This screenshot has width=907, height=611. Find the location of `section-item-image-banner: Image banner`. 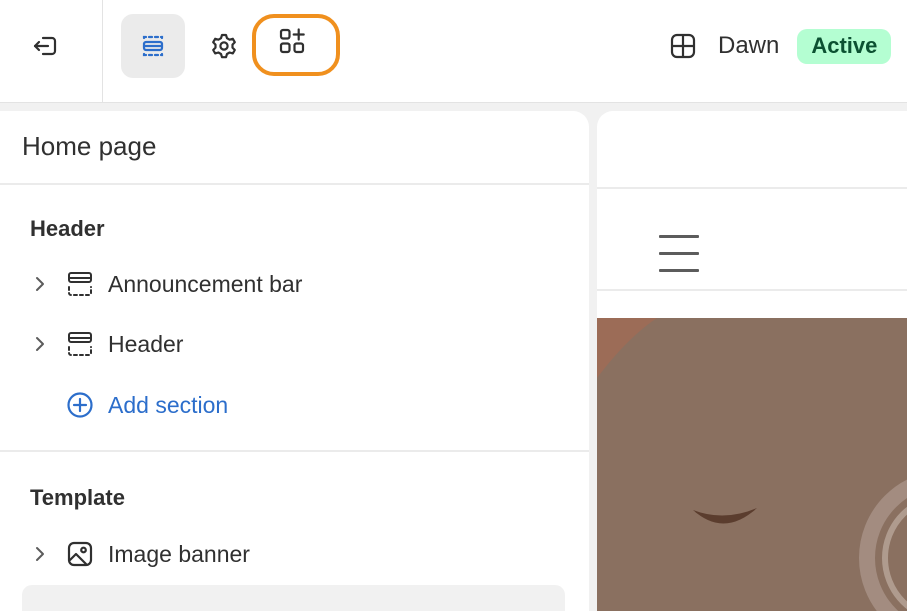

section-item-image-banner: Image banner is located at coordinates (140, 554).